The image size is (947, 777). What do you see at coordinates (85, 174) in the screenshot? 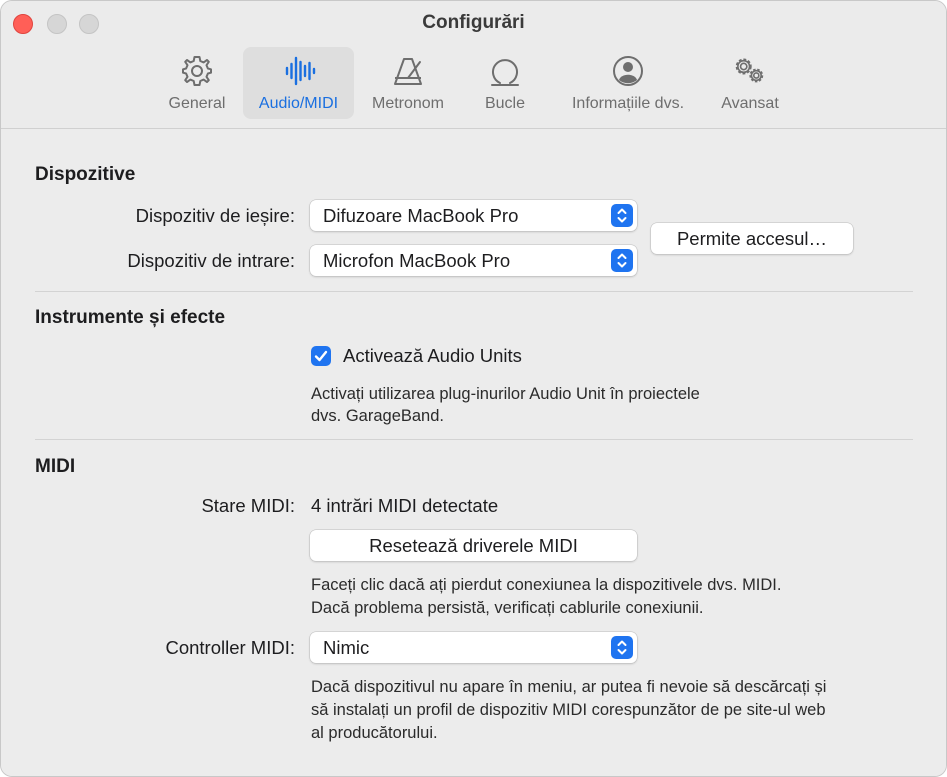
I see `section-title-devices: Dispozitive` at bounding box center [85, 174].